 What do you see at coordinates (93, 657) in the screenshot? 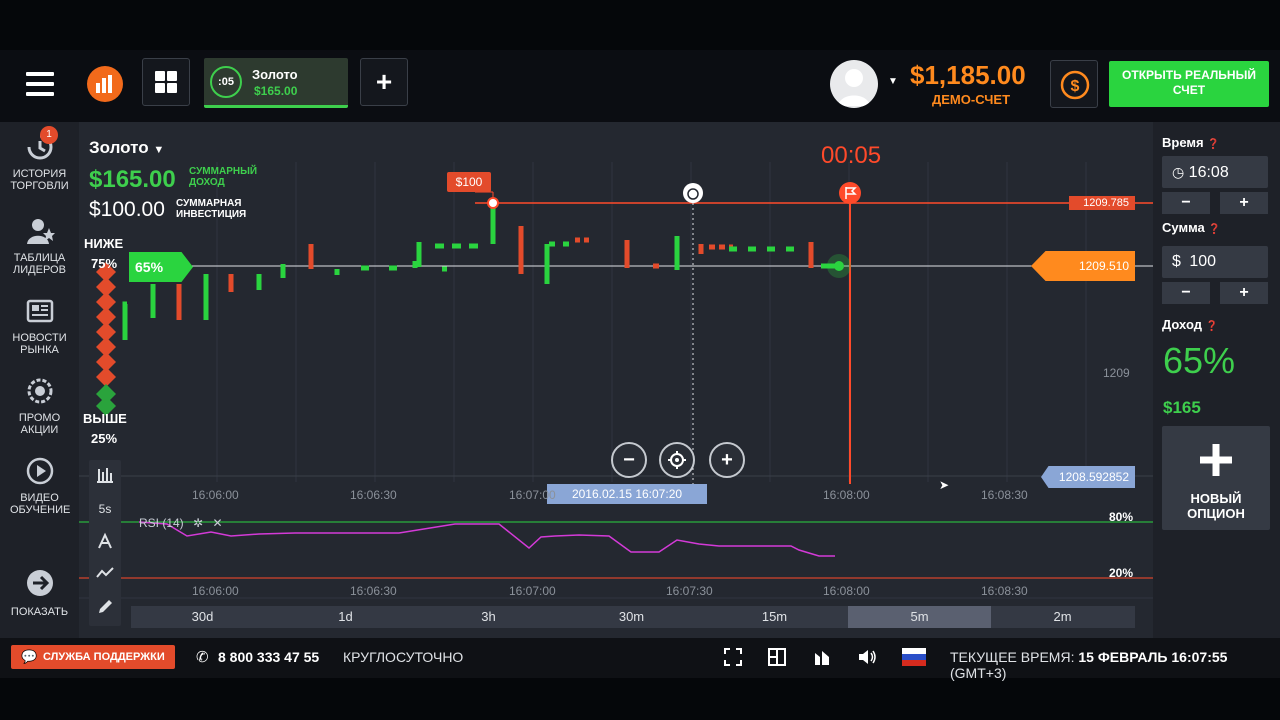
I see `support-button: 💬 СЛУЖБА ПОДДЕРЖКИ` at bounding box center [93, 657].